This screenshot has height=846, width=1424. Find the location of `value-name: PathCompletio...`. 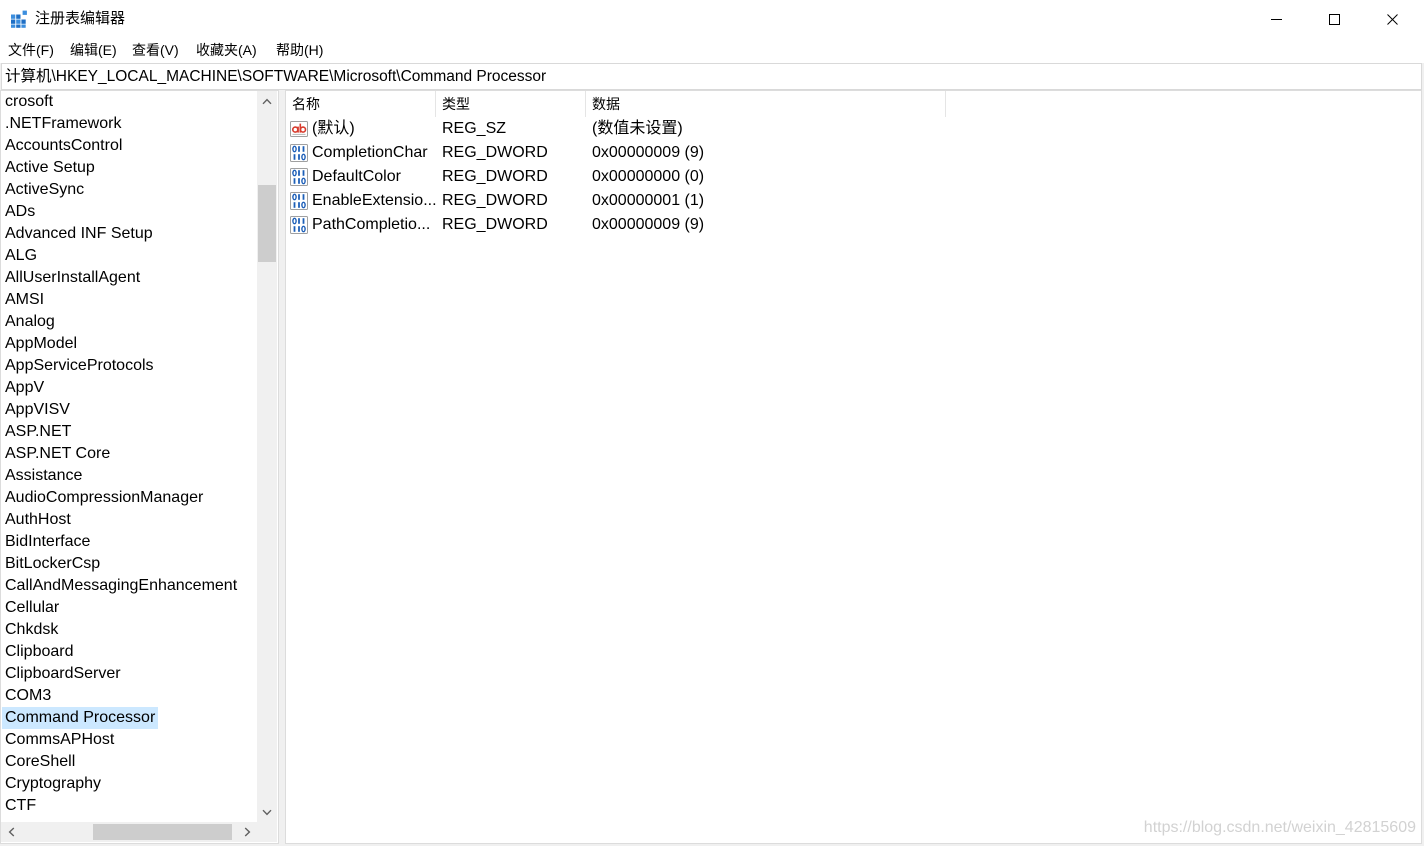

value-name: PathCompletio... is located at coordinates (371, 224).